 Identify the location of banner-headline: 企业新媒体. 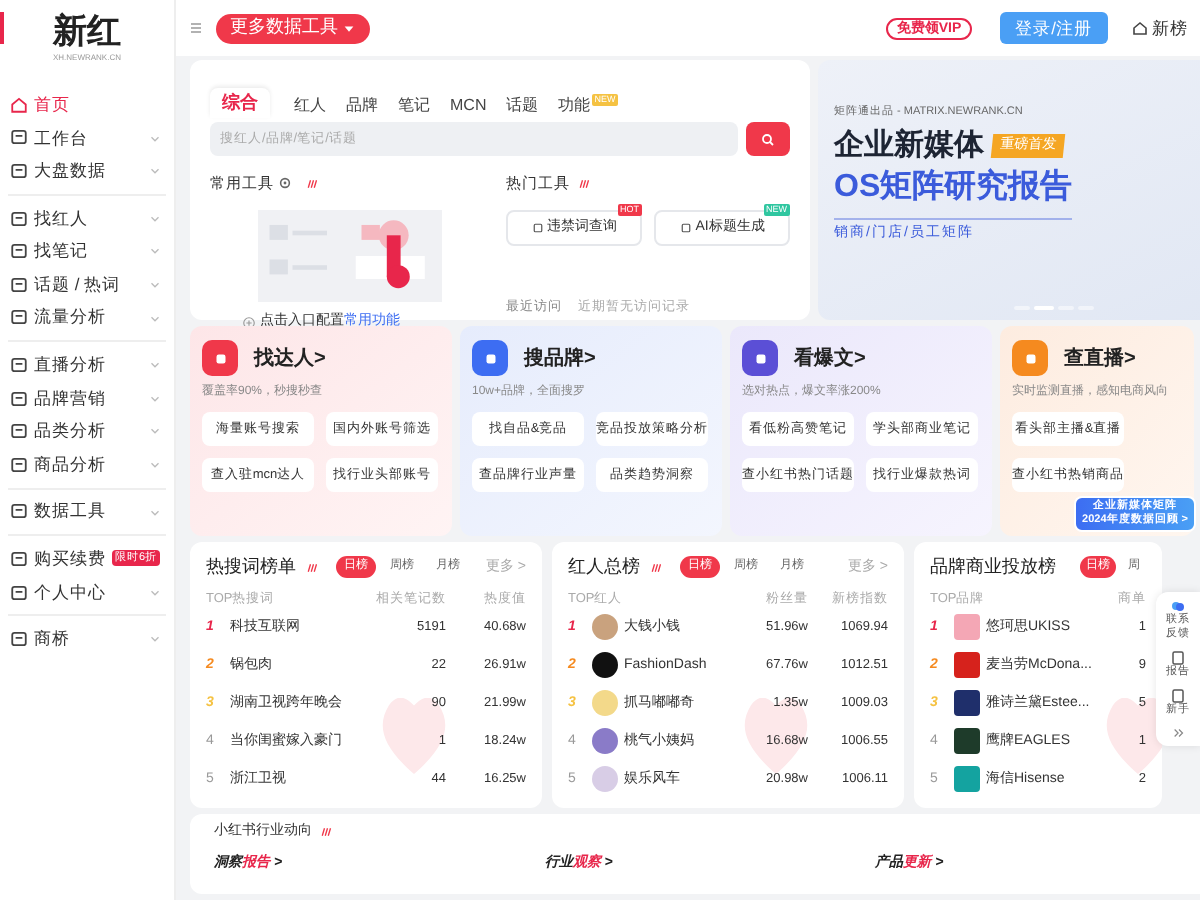
(909, 146).